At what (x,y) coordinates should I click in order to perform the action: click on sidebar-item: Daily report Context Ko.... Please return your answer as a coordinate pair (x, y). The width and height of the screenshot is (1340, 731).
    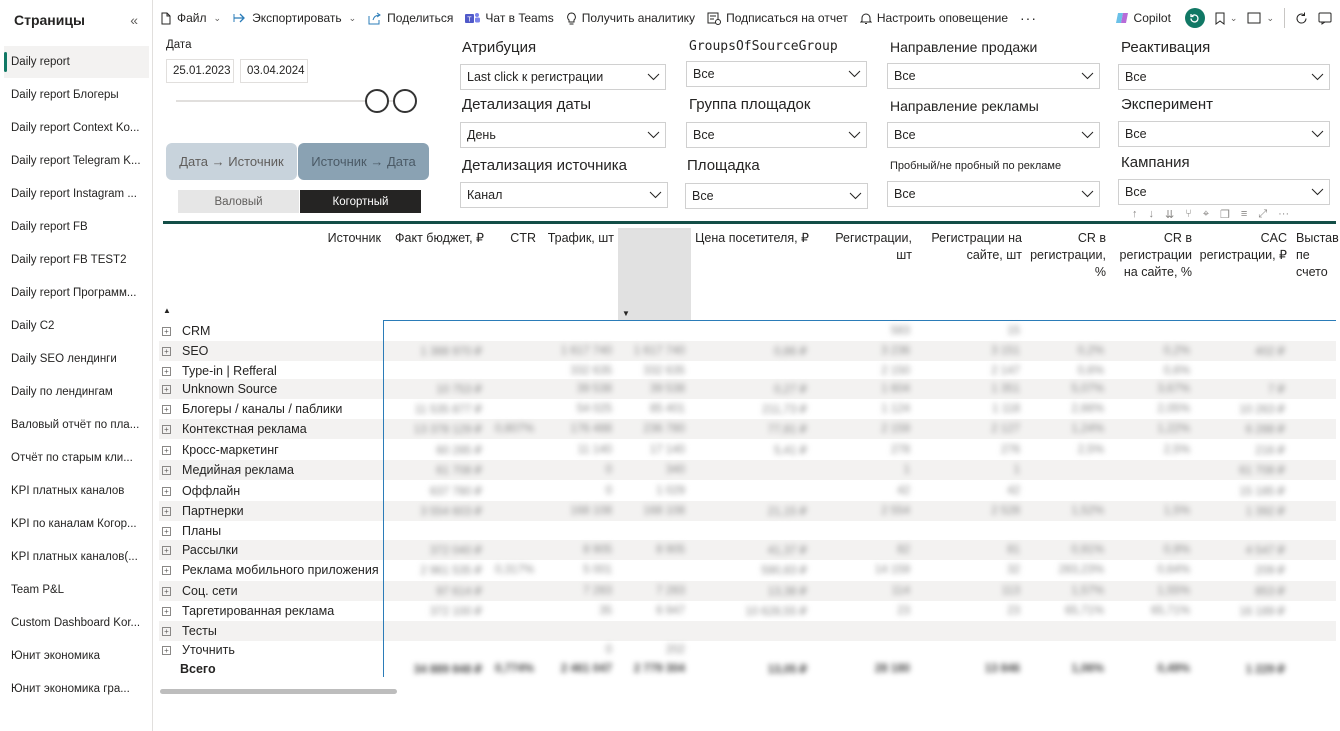
    Looking at the image, I should click on (76, 128).